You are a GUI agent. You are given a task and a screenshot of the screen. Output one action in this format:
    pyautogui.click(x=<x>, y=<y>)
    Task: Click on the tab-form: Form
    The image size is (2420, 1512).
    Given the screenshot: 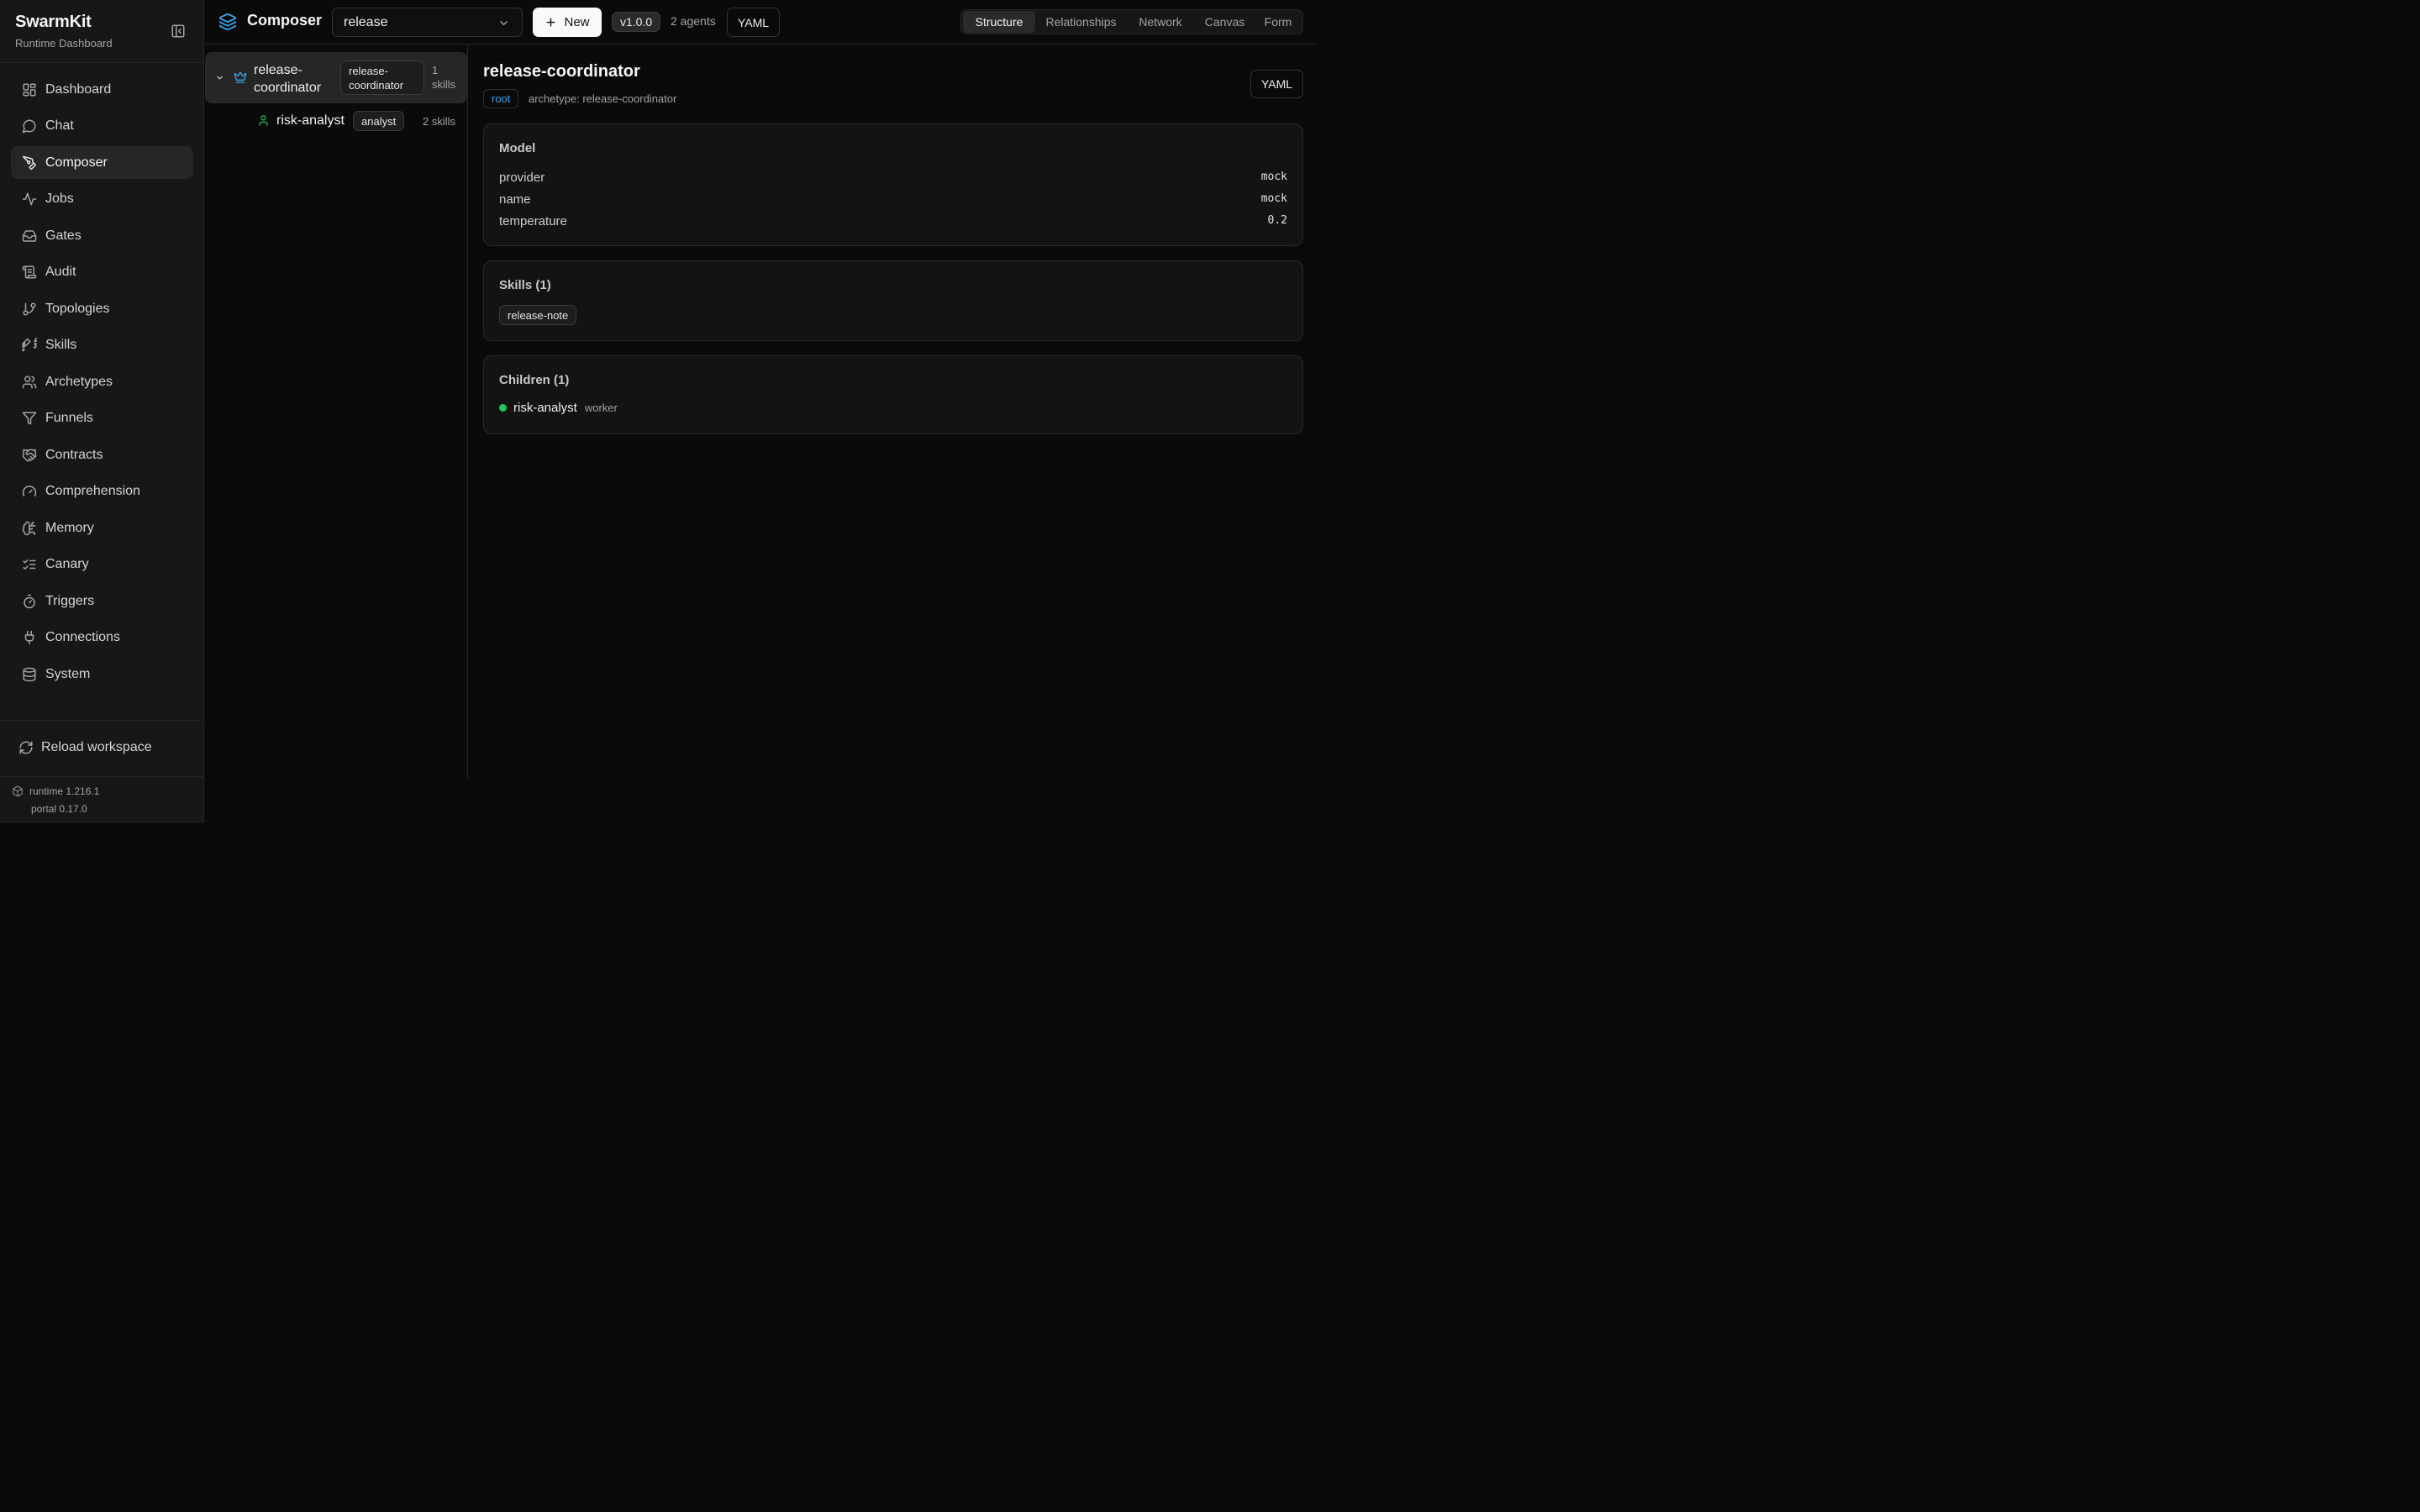 What is the action you would take?
    pyautogui.click(x=1278, y=22)
    